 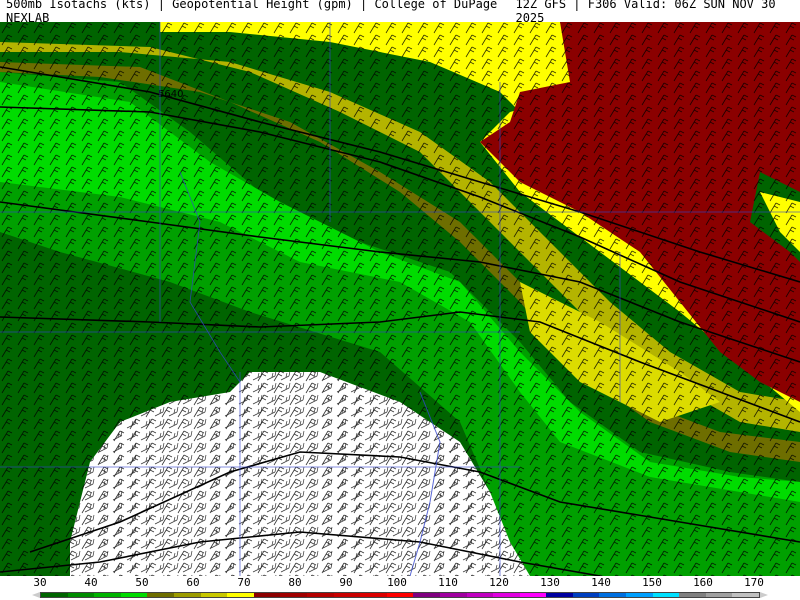 What do you see at coordinates (170, 94) in the screenshot?
I see `contour-label: 5640` at bounding box center [170, 94].